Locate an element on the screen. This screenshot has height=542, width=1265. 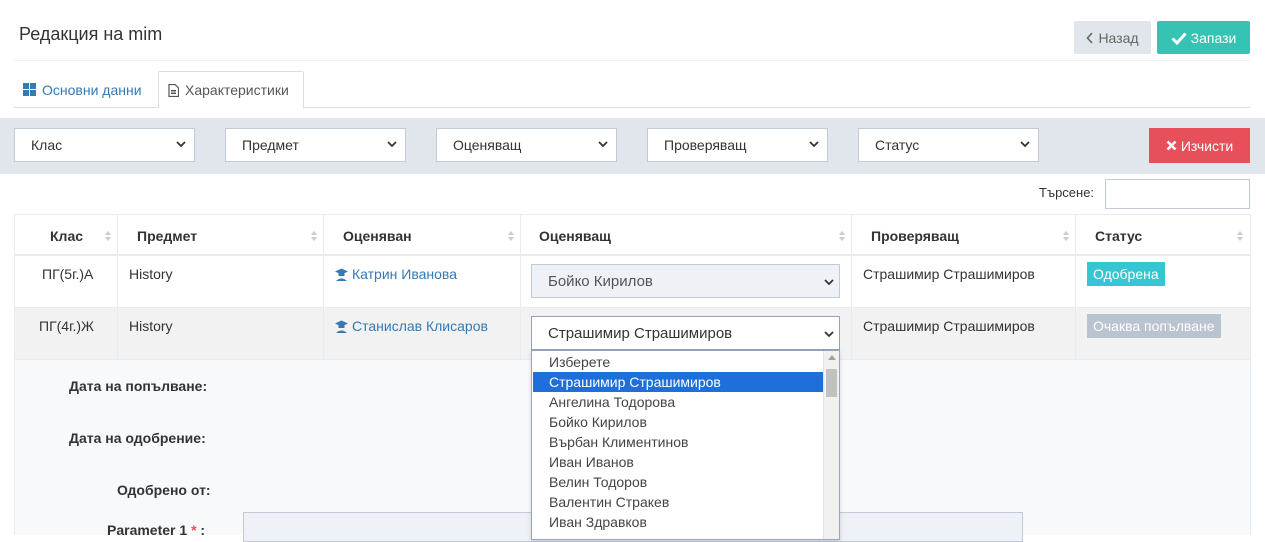
assessor-select-value: Страшимир Страшимиров is located at coordinates (640, 333).